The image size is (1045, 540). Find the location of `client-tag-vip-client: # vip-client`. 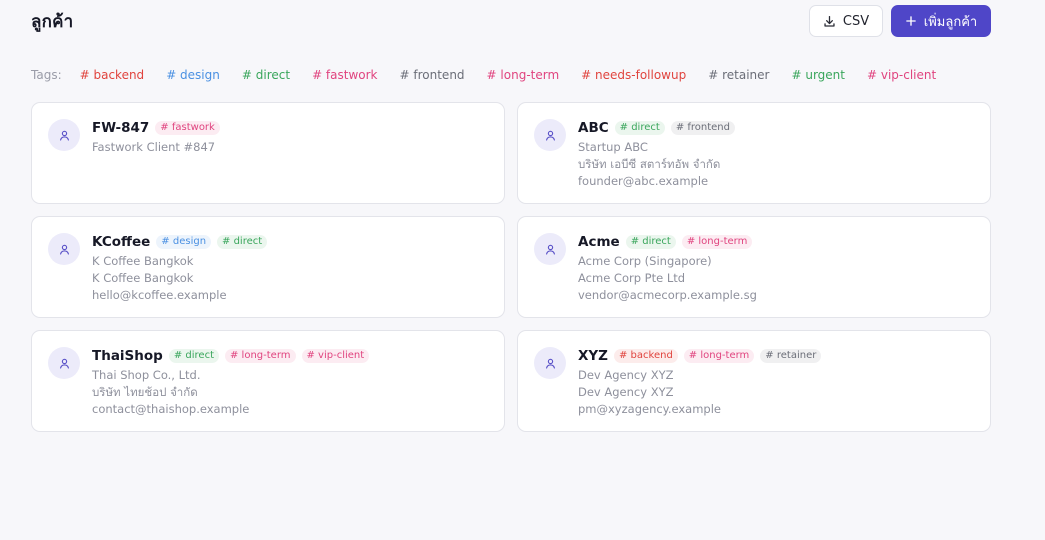

client-tag-vip-client: # vip-client is located at coordinates (335, 356).